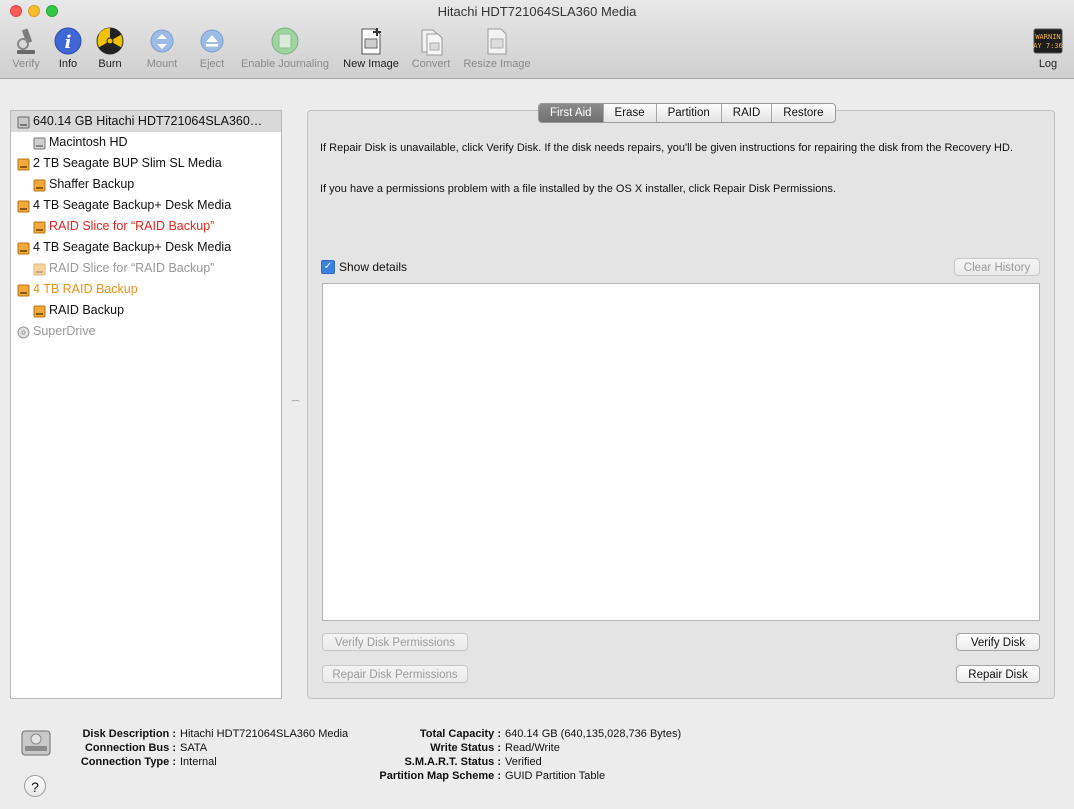  What do you see at coordinates (373, 267) in the screenshot?
I see `show-details-label: Show details` at bounding box center [373, 267].